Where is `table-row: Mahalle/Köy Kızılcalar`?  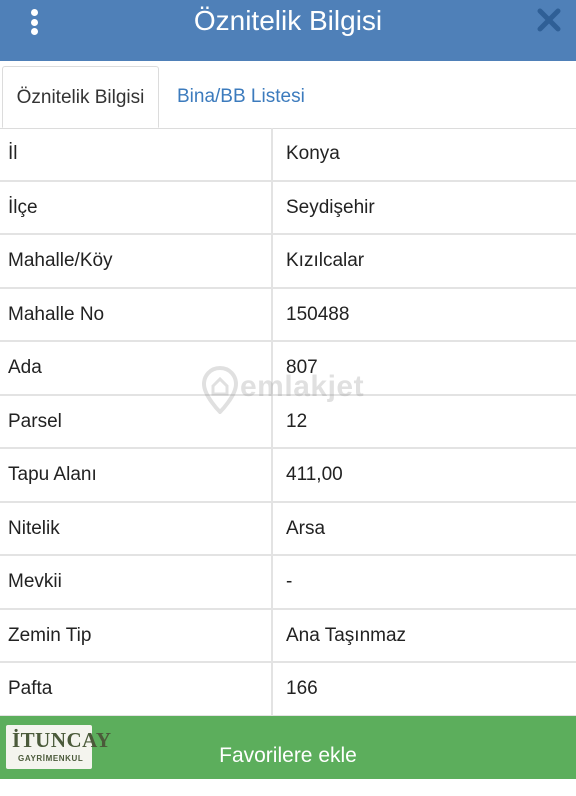
table-row: Mahalle/Köy Kızılcalar is located at coordinates (288, 262).